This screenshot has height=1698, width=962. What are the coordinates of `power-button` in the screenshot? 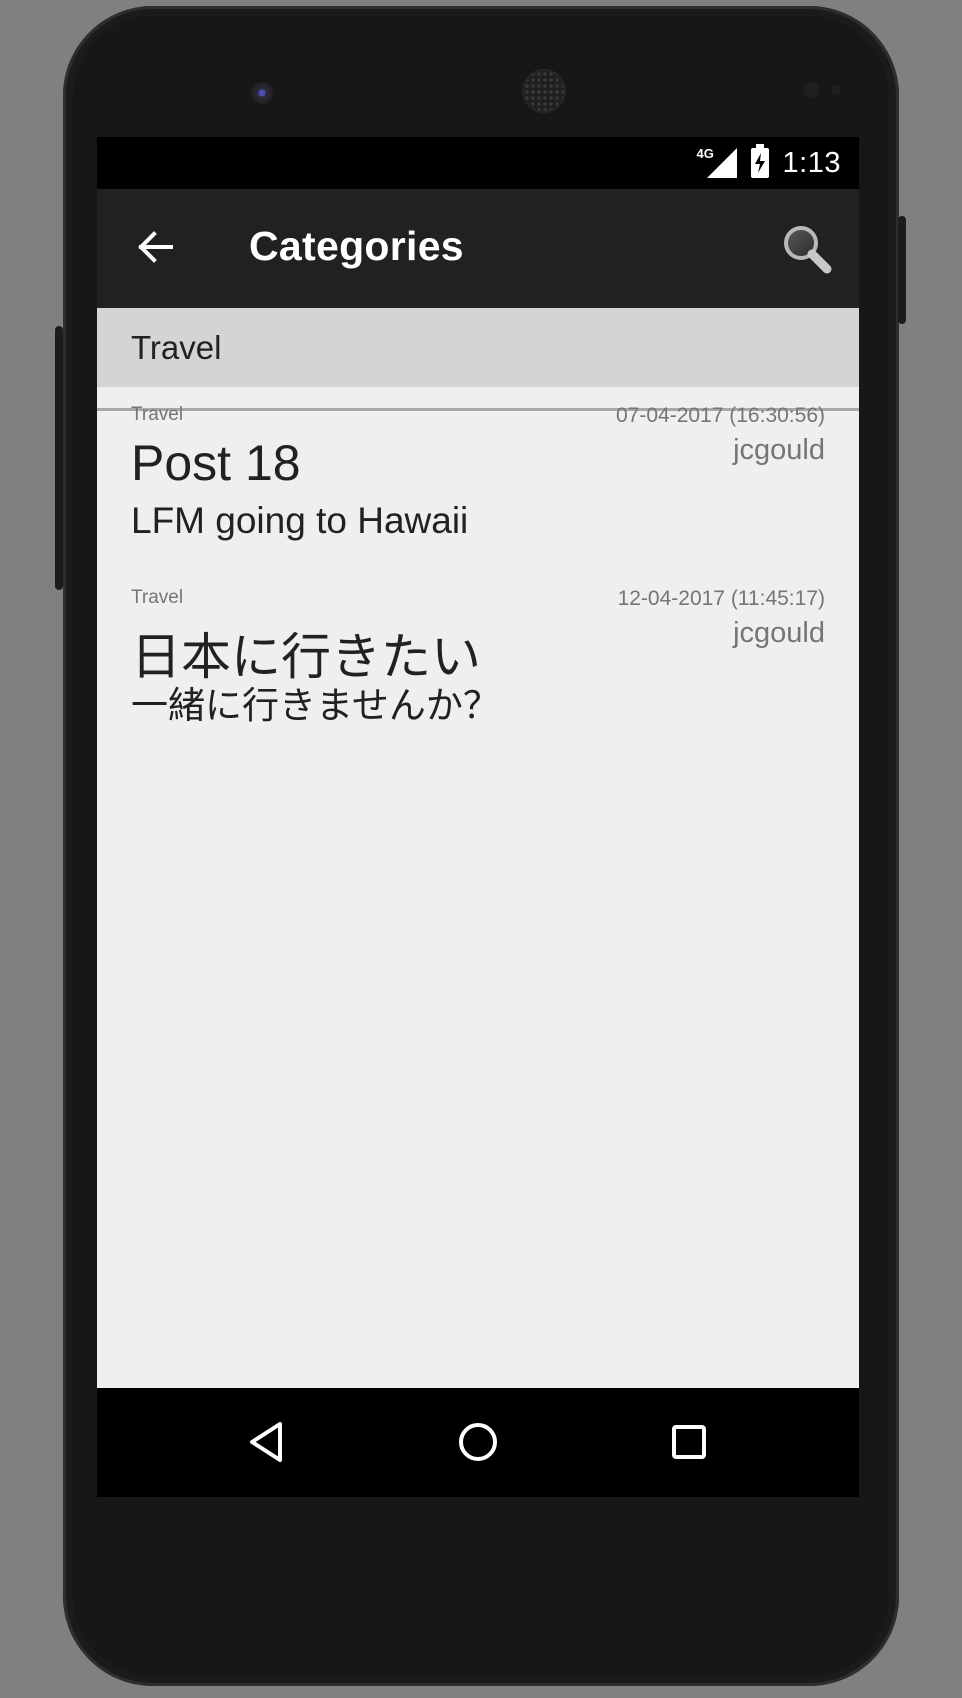 It's located at (902, 270).